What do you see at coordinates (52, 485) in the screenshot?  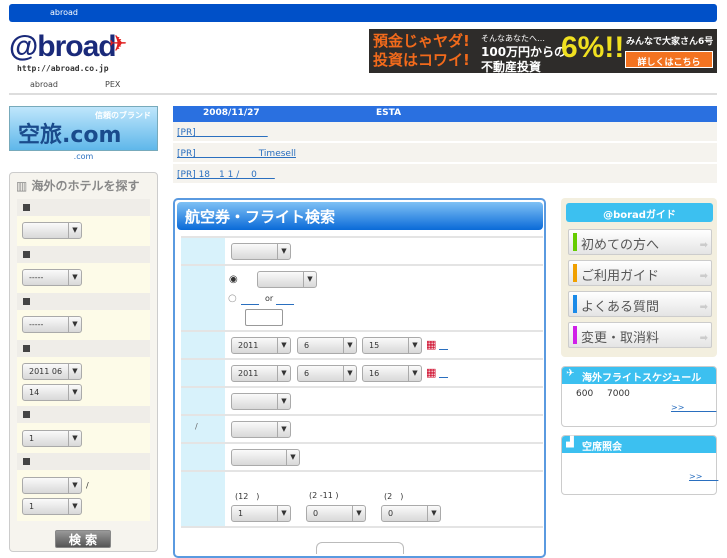 I see `room-type-select: ▼` at bounding box center [52, 485].